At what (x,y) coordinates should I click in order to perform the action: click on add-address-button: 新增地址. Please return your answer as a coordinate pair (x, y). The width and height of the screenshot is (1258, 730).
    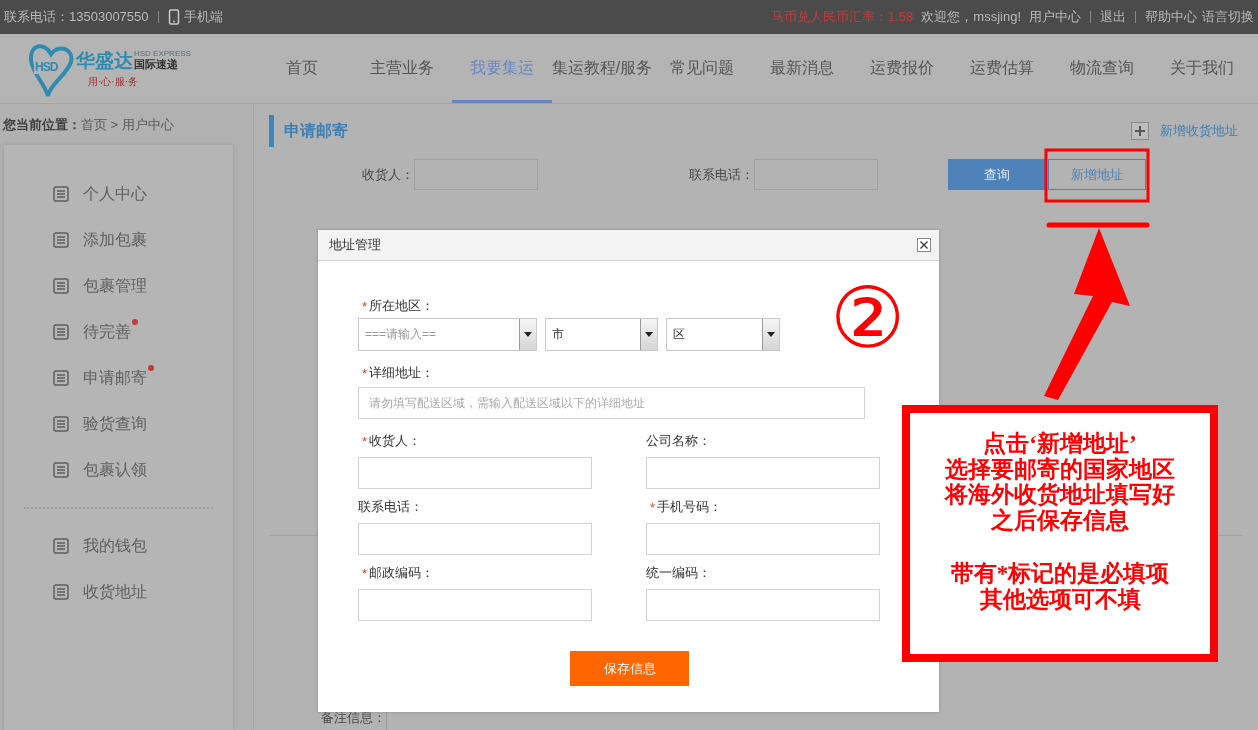
    Looking at the image, I should click on (1097, 174).